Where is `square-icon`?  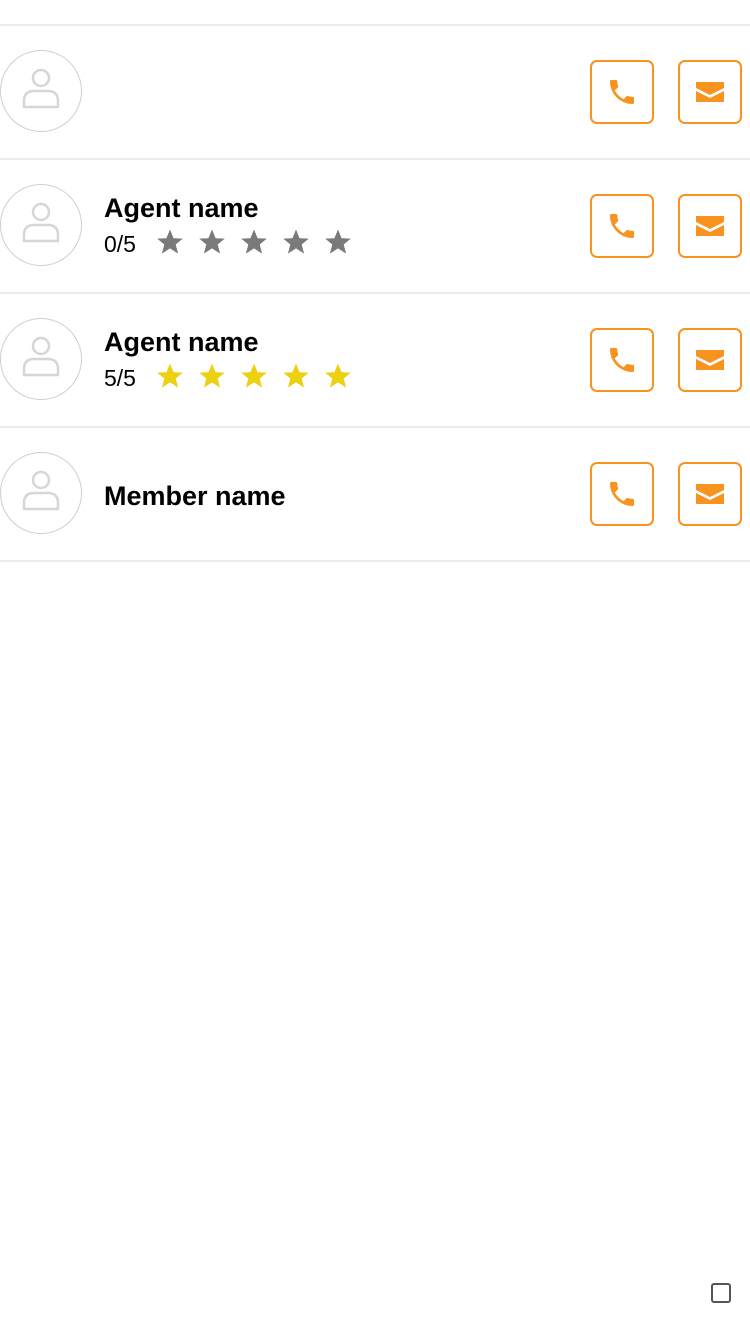
square-icon is located at coordinates (721, 1293).